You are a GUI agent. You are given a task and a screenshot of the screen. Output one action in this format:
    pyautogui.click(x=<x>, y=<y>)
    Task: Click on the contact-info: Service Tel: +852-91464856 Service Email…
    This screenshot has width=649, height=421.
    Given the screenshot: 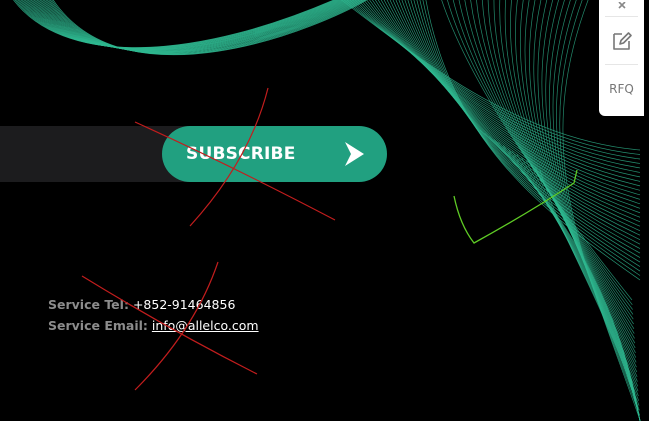 What is the action you would take?
    pyautogui.click(x=153, y=315)
    